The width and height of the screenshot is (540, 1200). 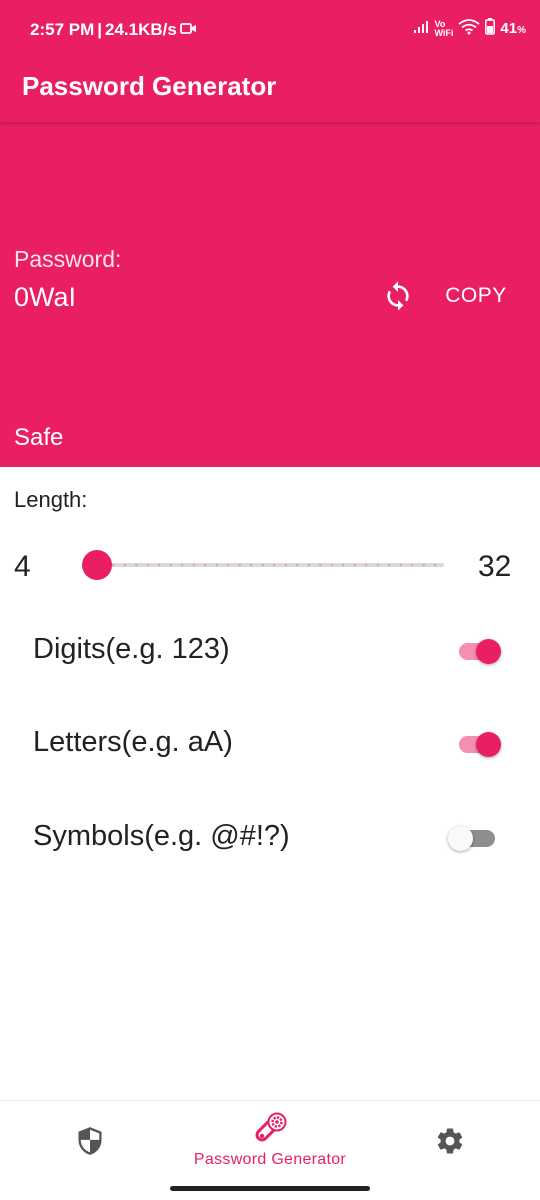 I want to click on option-digits: Digits(e.g. 123), so click(x=270, y=650).